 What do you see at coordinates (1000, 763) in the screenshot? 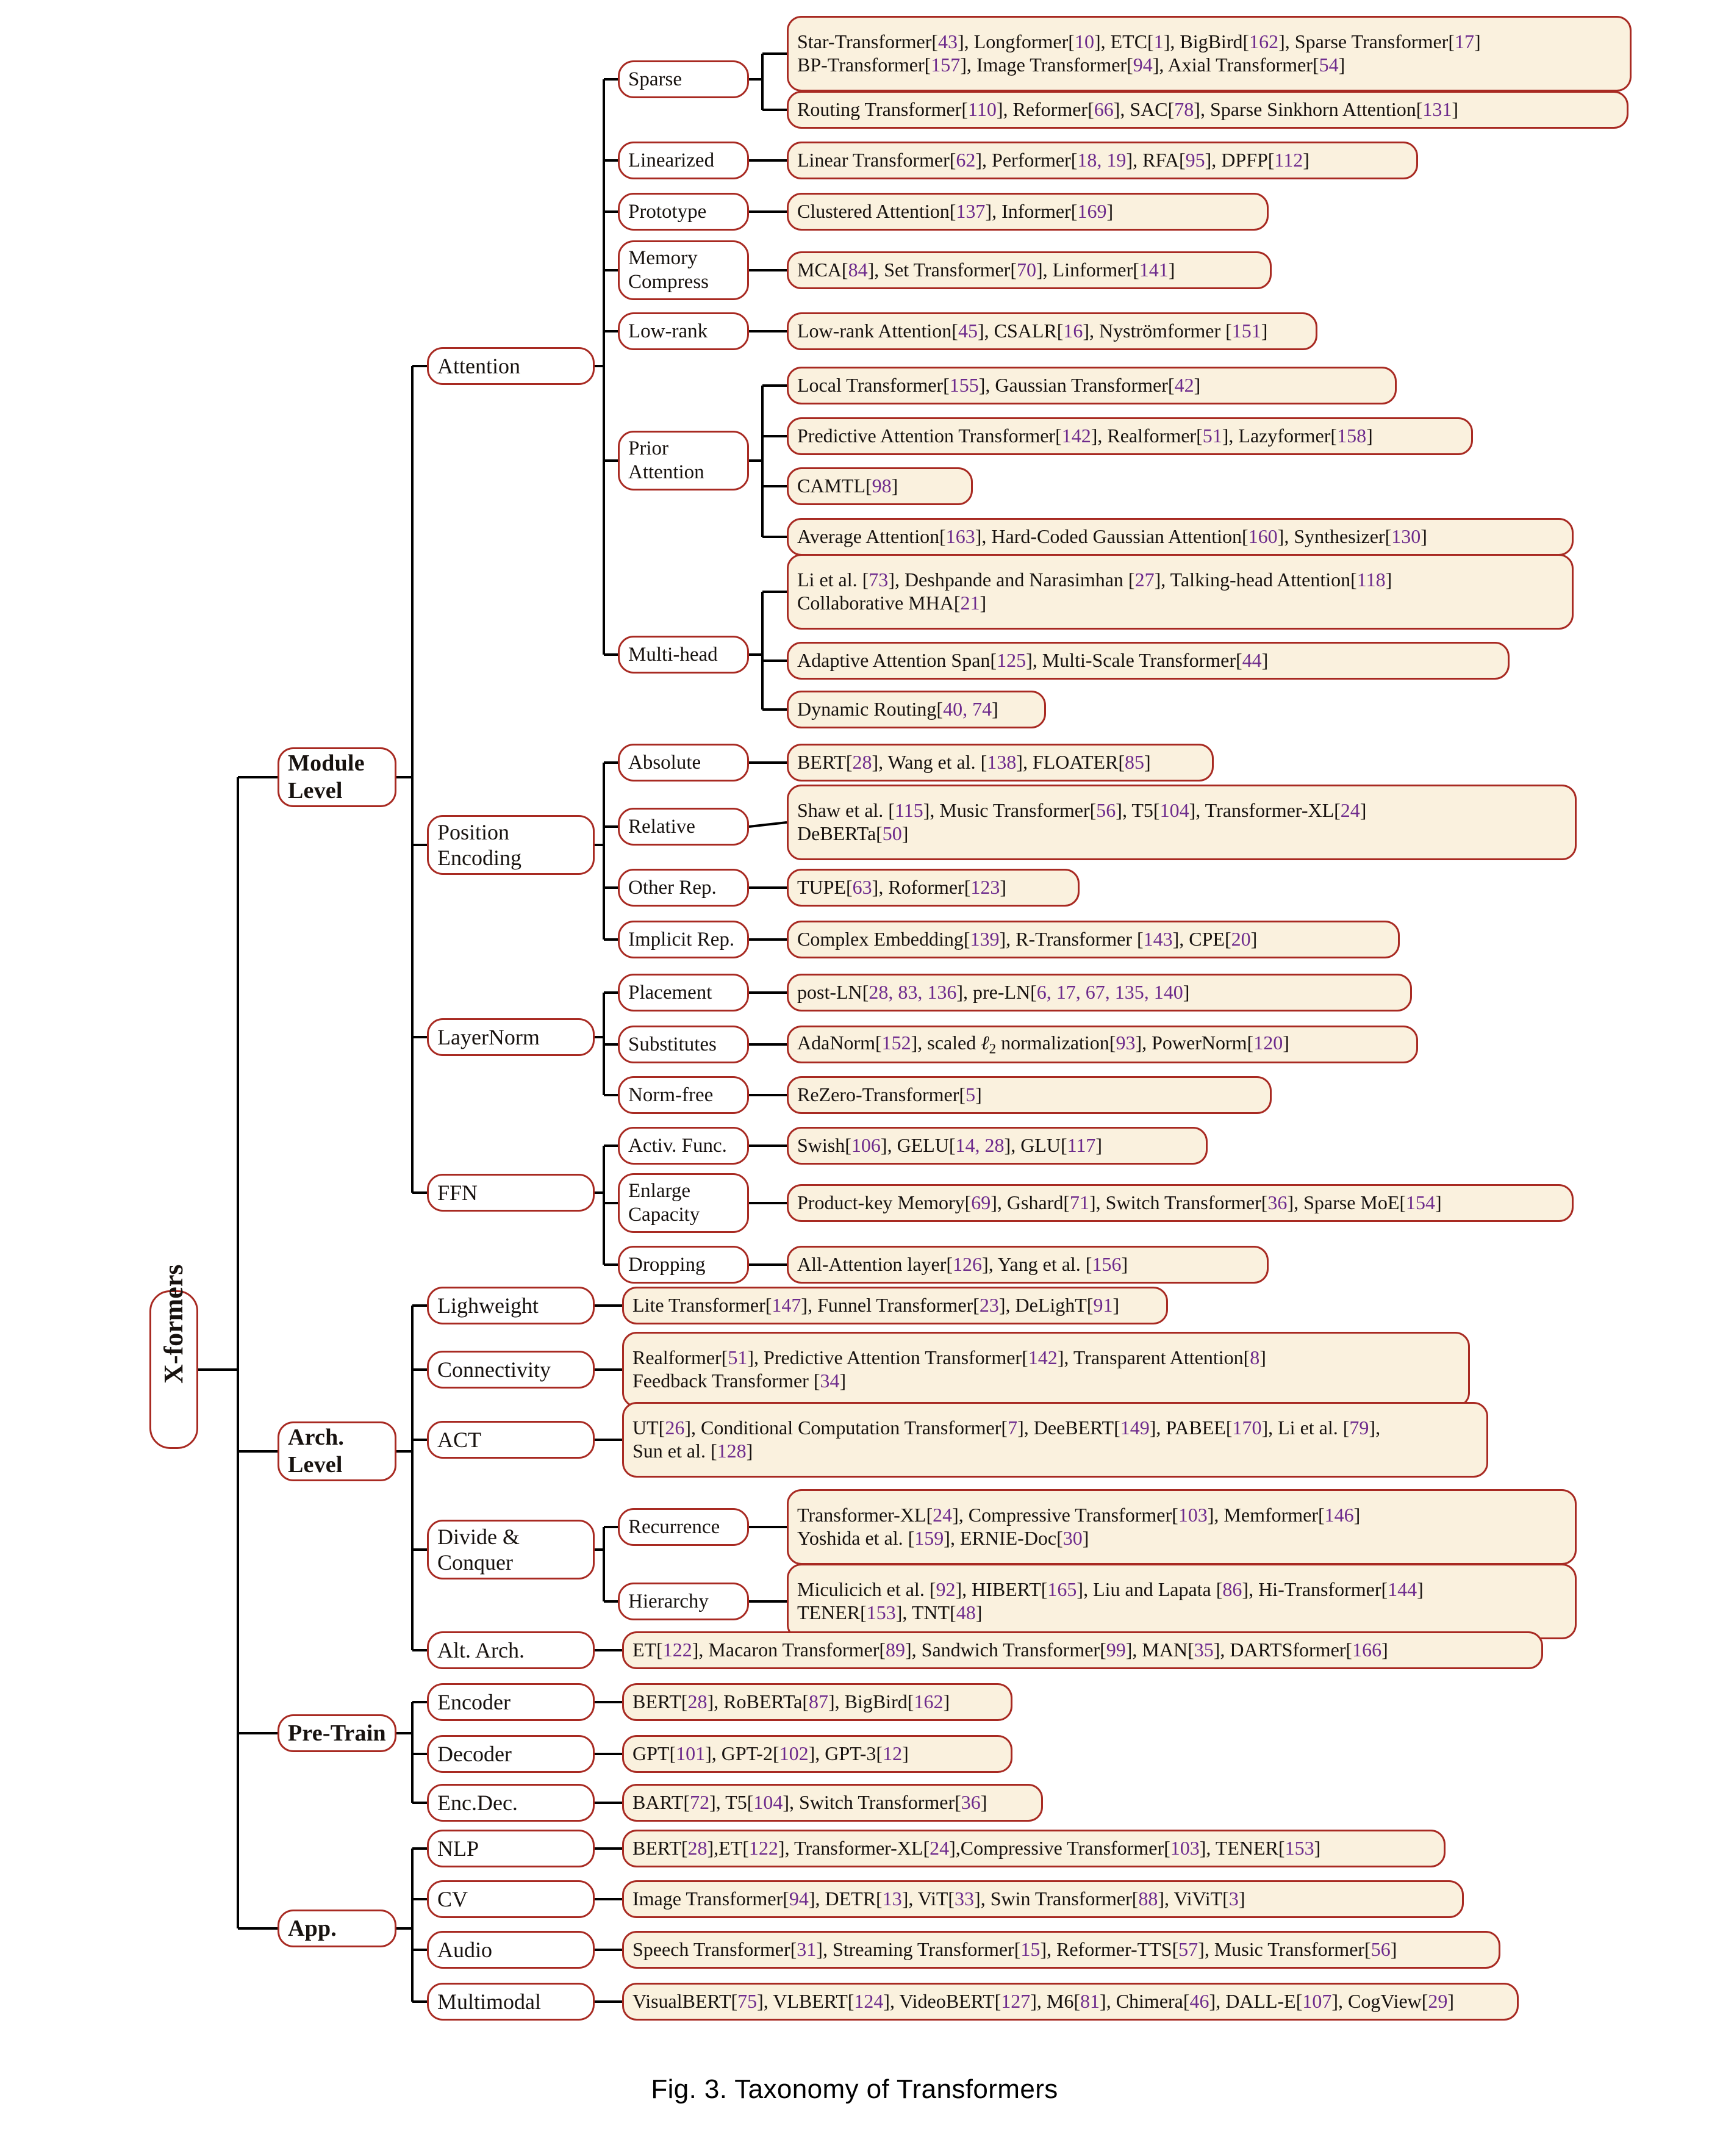
I see `leaf-node-absolute: BERT[28], Wang et al. [138], FLOATER[85]` at bounding box center [1000, 763].